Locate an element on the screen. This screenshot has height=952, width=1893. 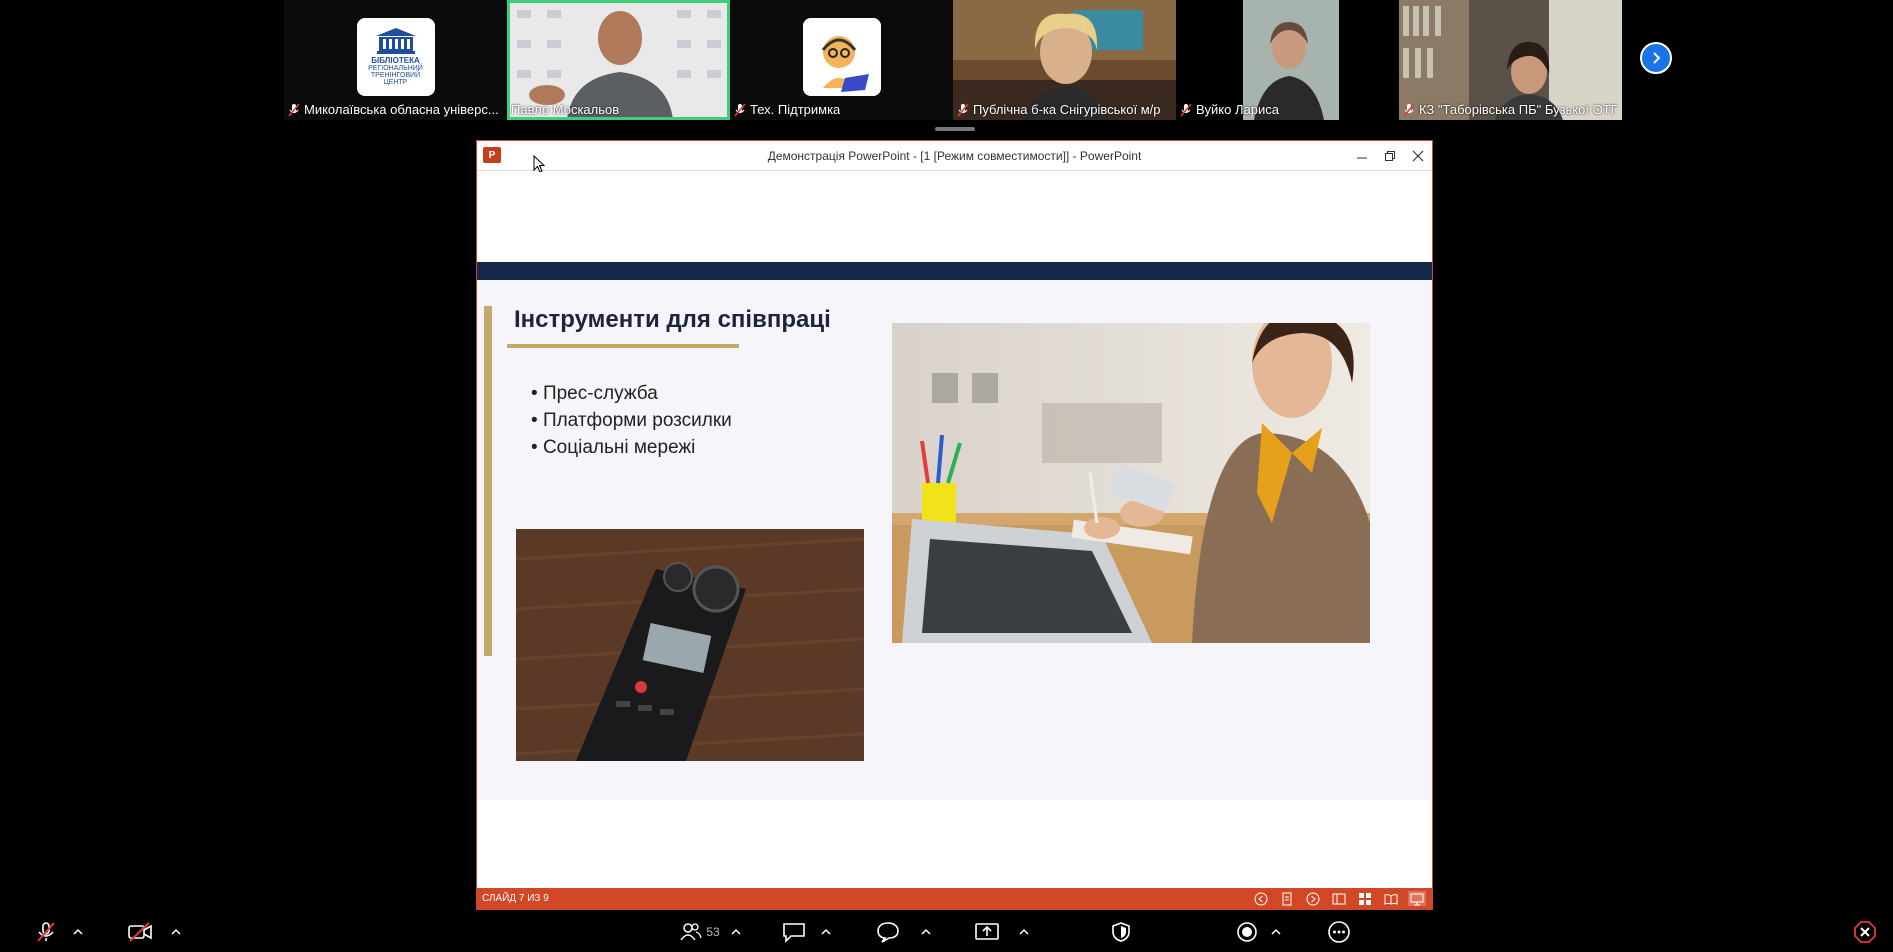
previous-icon is located at coordinates (1261, 898).